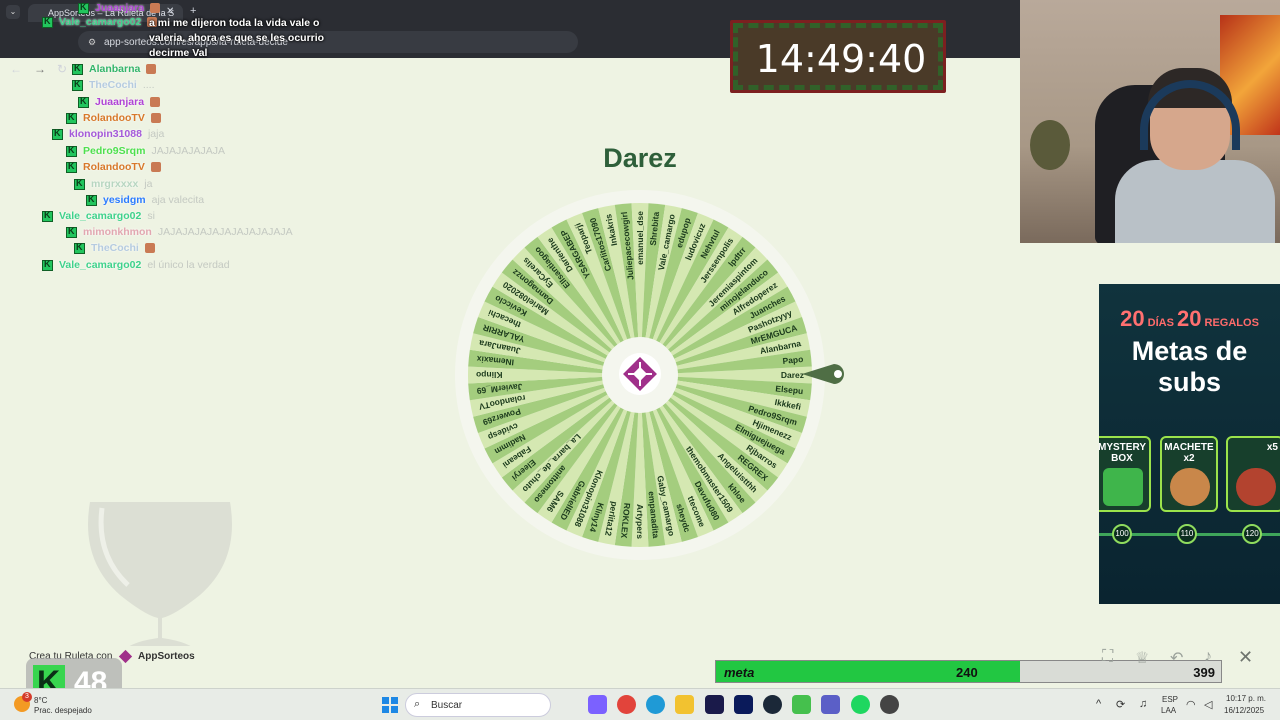 The width and height of the screenshot is (1280, 720). Describe the element at coordinates (41, 700) in the screenshot. I see `weather-temp: 8°C` at that location.